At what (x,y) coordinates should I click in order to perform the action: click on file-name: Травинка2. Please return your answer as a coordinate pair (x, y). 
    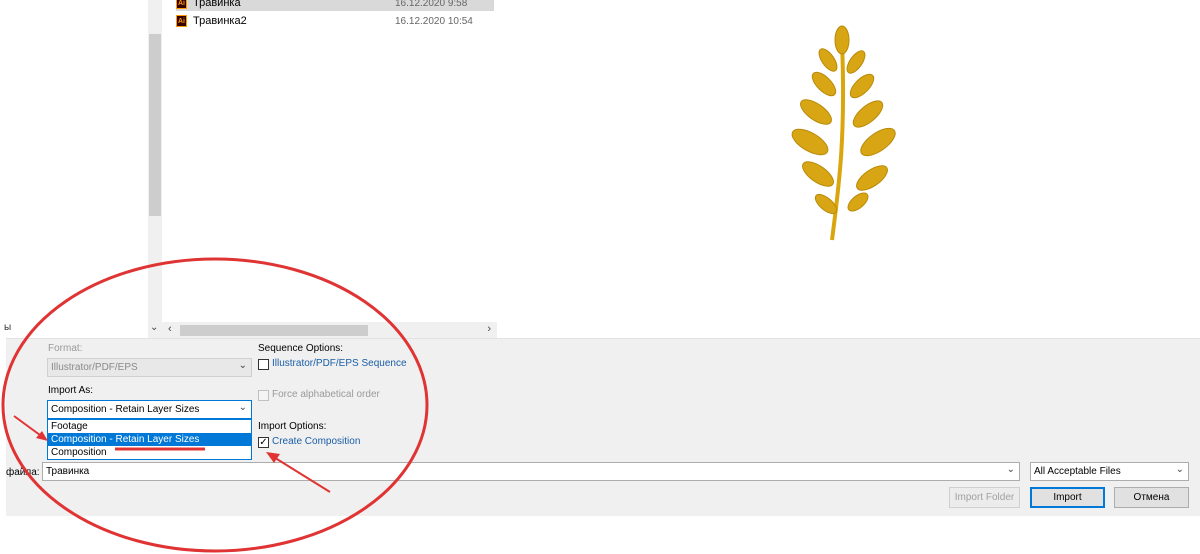
    Looking at the image, I should click on (220, 21).